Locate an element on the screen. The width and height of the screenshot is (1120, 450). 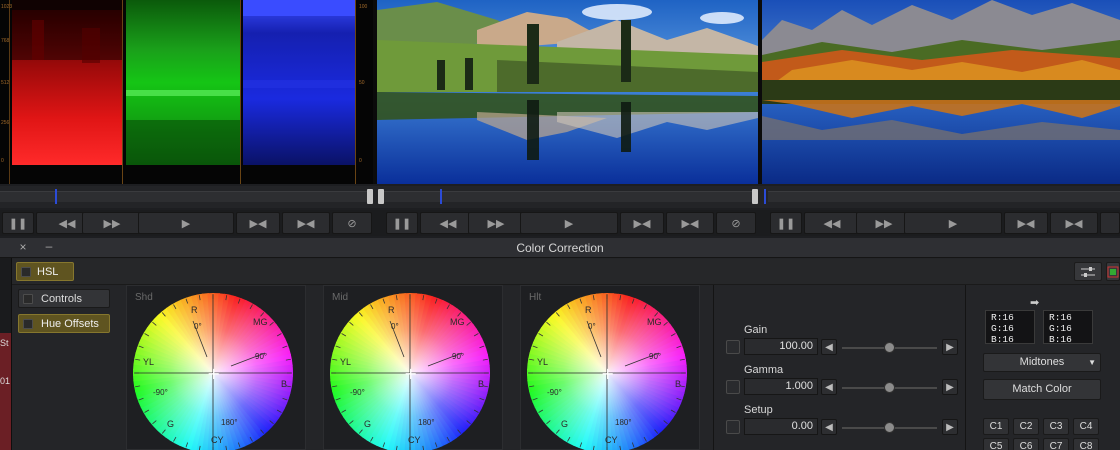
hue-offsets-button: Hue Offsets is located at coordinates (64, 323).